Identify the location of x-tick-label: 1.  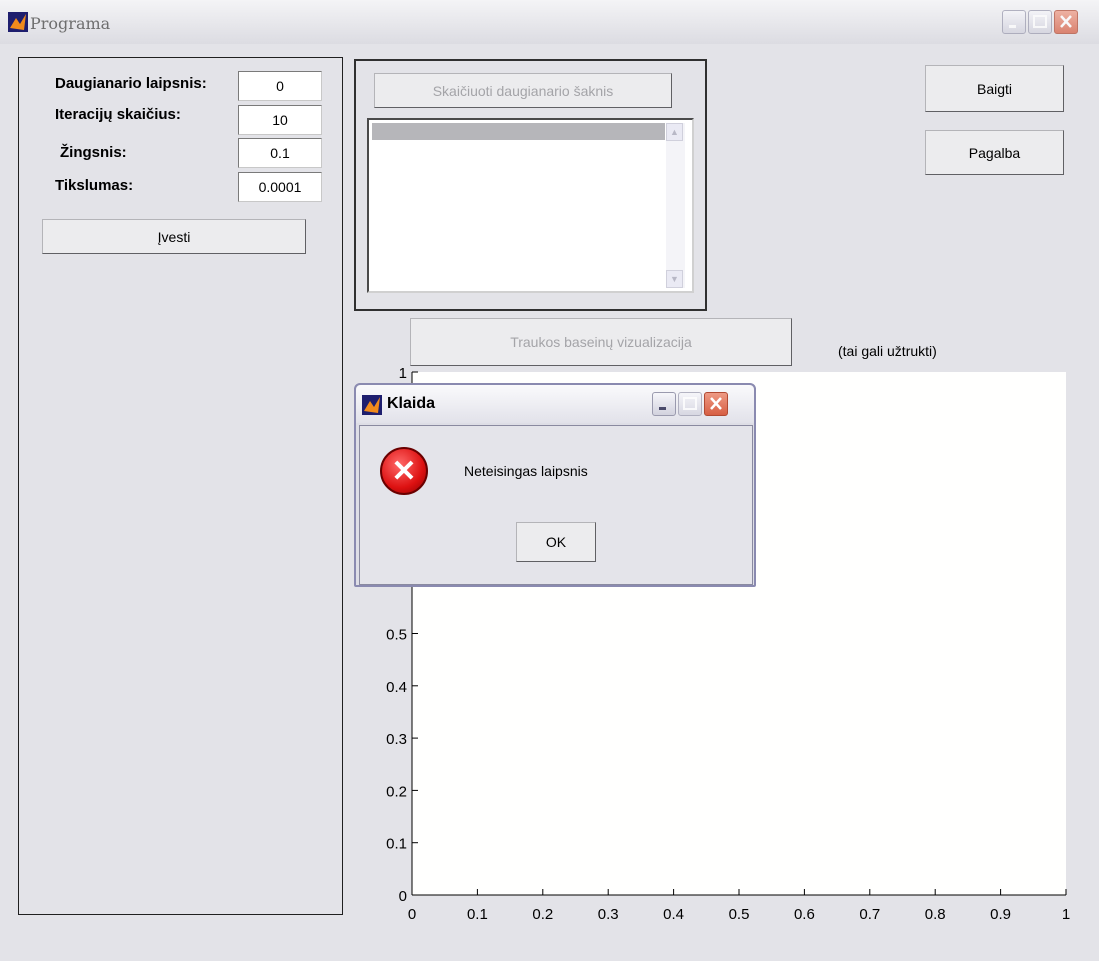
(1066, 914).